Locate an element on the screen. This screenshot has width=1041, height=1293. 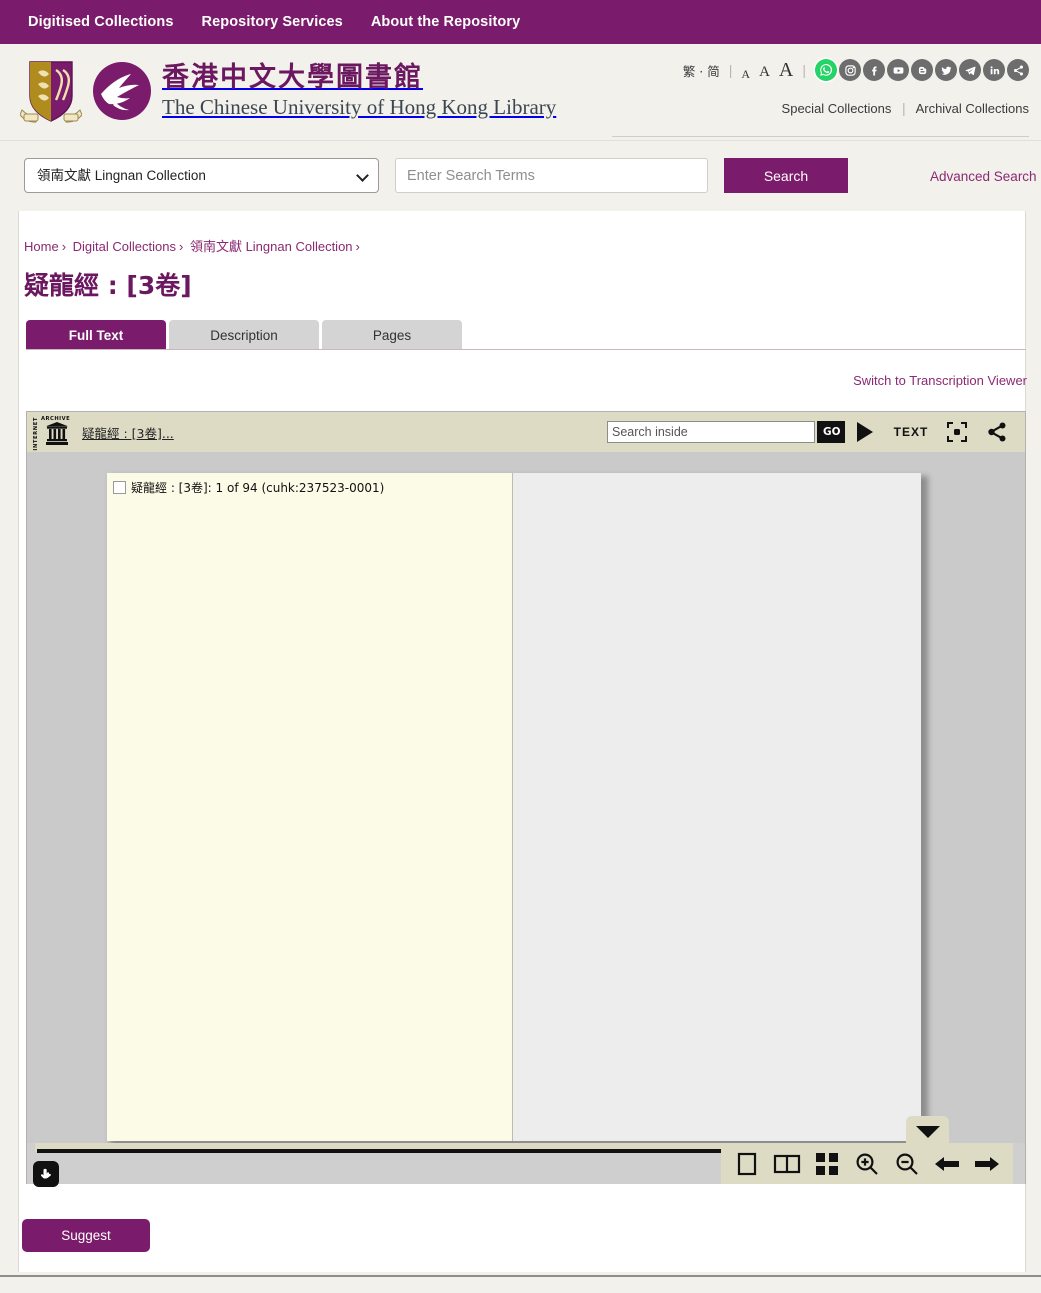
tab-pages: Pages is located at coordinates (392, 335).